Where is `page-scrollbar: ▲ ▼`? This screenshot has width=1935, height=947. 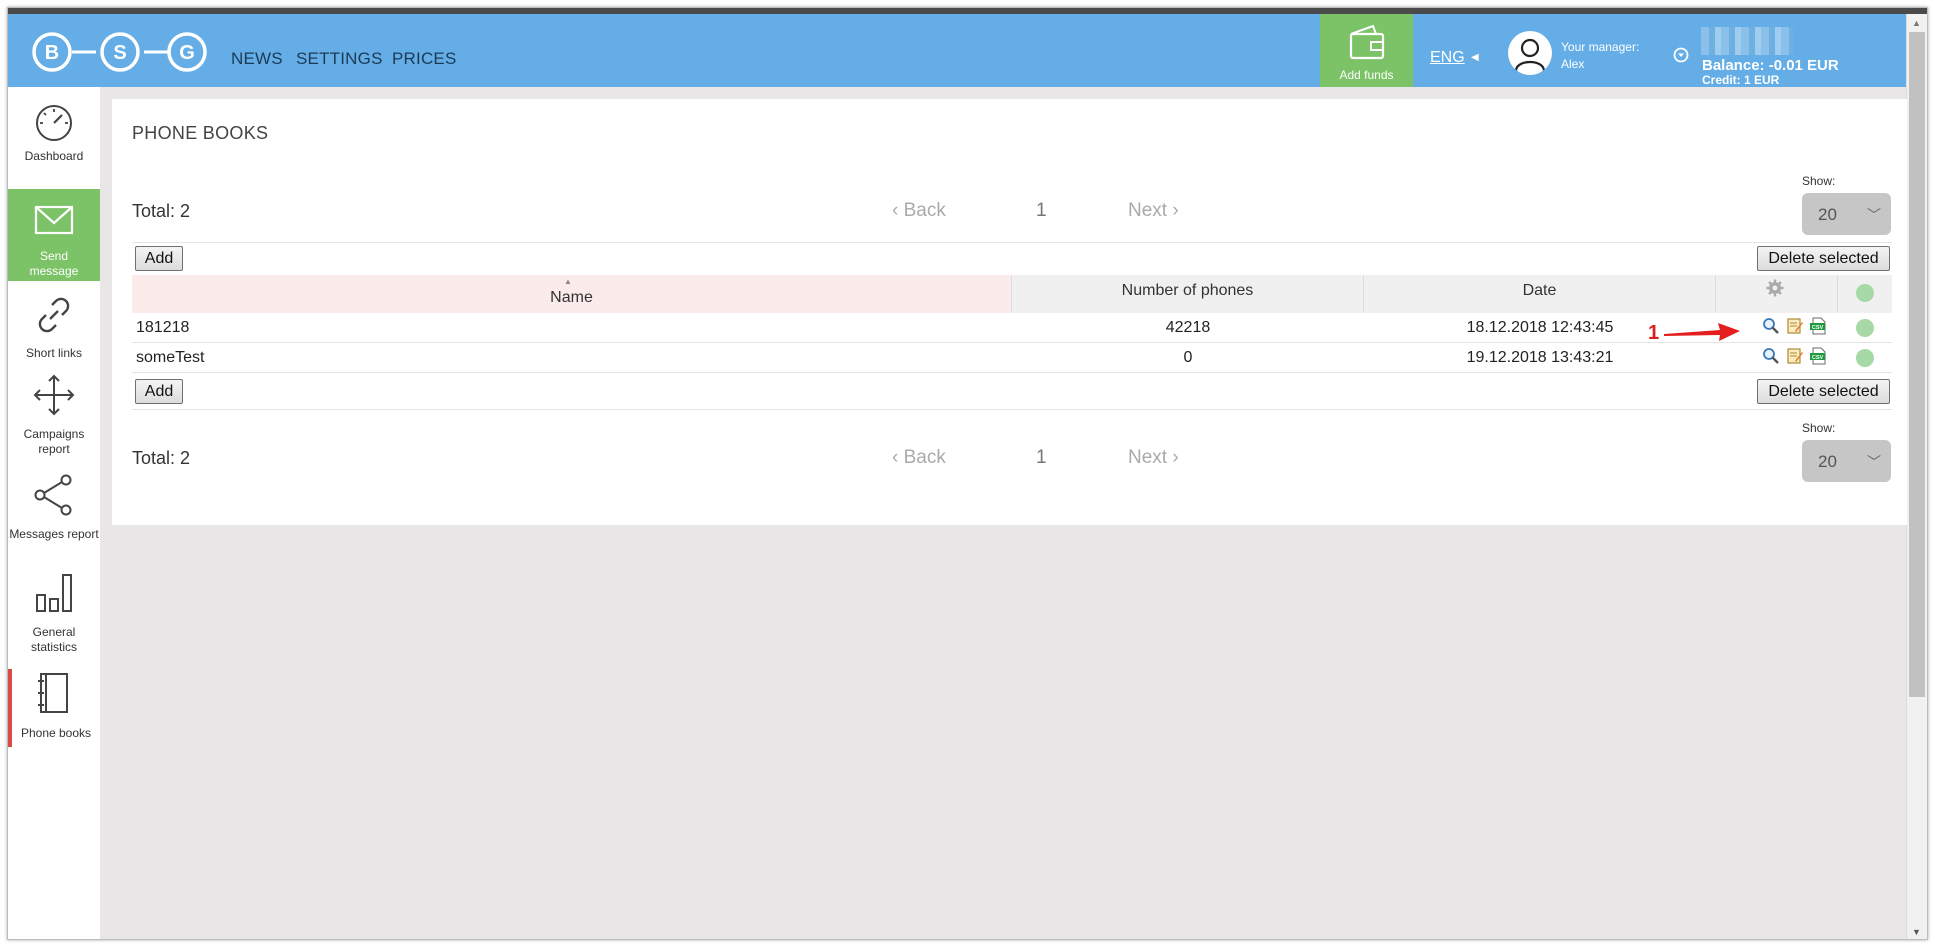
page-scrollbar: ▲ ▼ is located at coordinates (1916, 476).